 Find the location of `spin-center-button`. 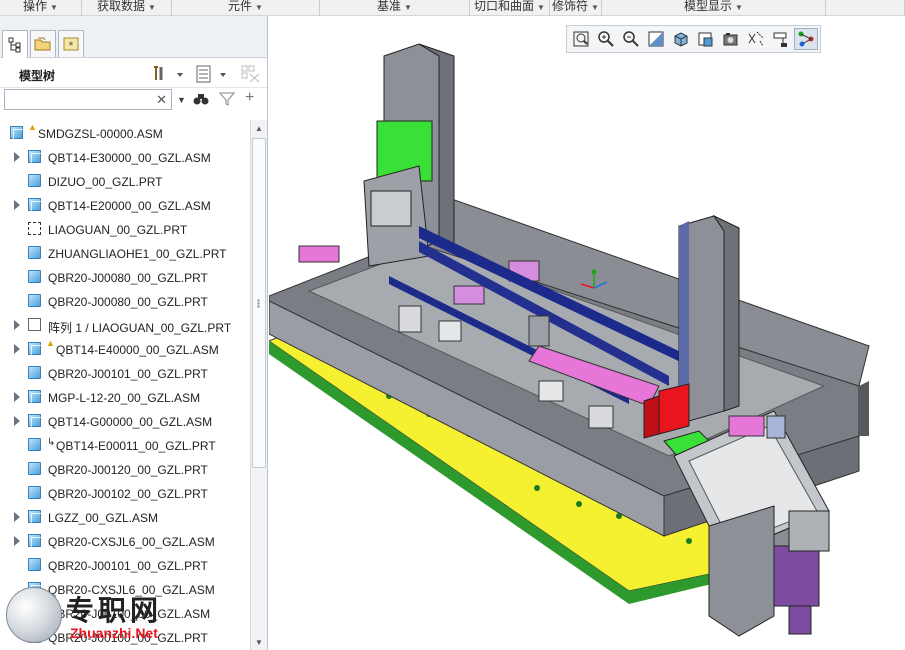

spin-center-button is located at coordinates (806, 39).